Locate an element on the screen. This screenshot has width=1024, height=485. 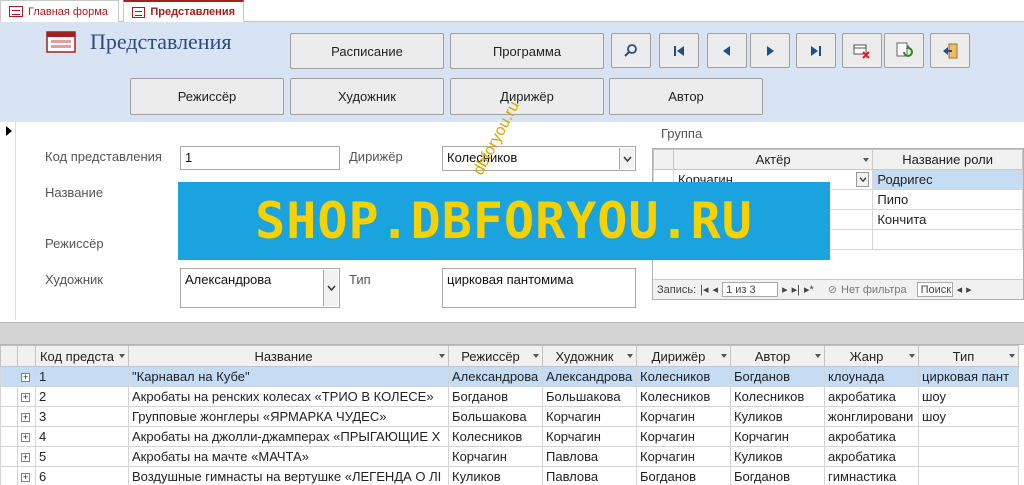
column-header-author: Автор is located at coordinates (777, 356).